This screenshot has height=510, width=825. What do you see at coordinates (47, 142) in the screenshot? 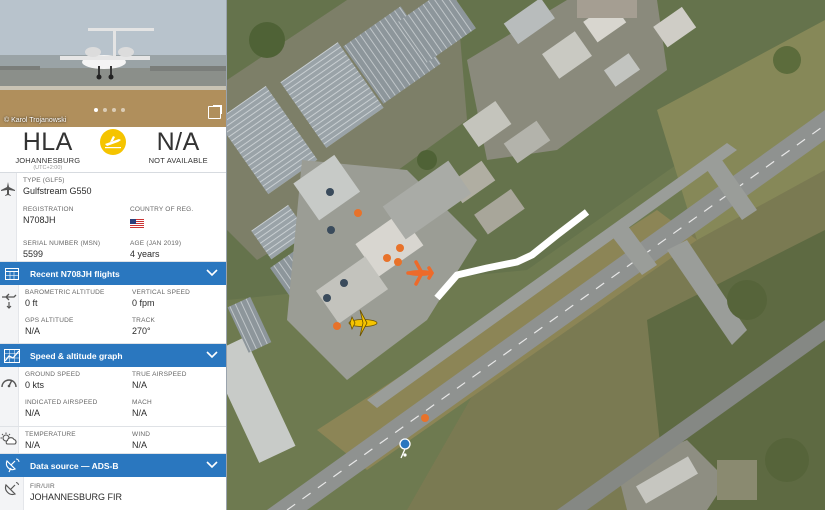
I see `origin-code: HLA` at bounding box center [47, 142].